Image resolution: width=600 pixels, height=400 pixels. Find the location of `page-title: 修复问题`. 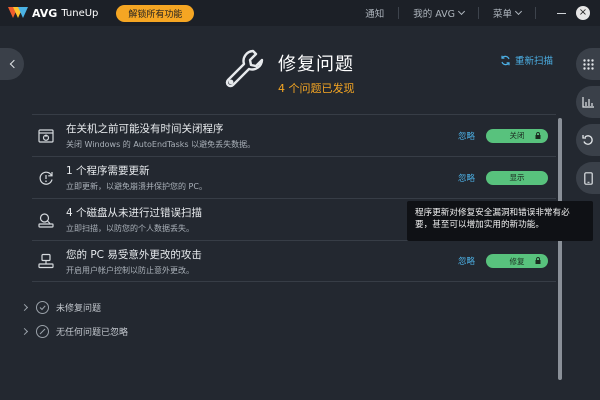

page-title: 修复问题 is located at coordinates (316, 64).